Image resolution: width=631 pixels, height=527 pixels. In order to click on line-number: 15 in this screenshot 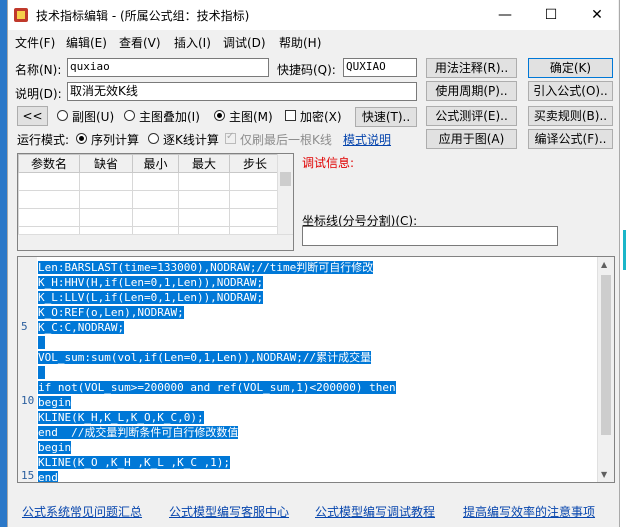, I will do `click(28, 475)`.